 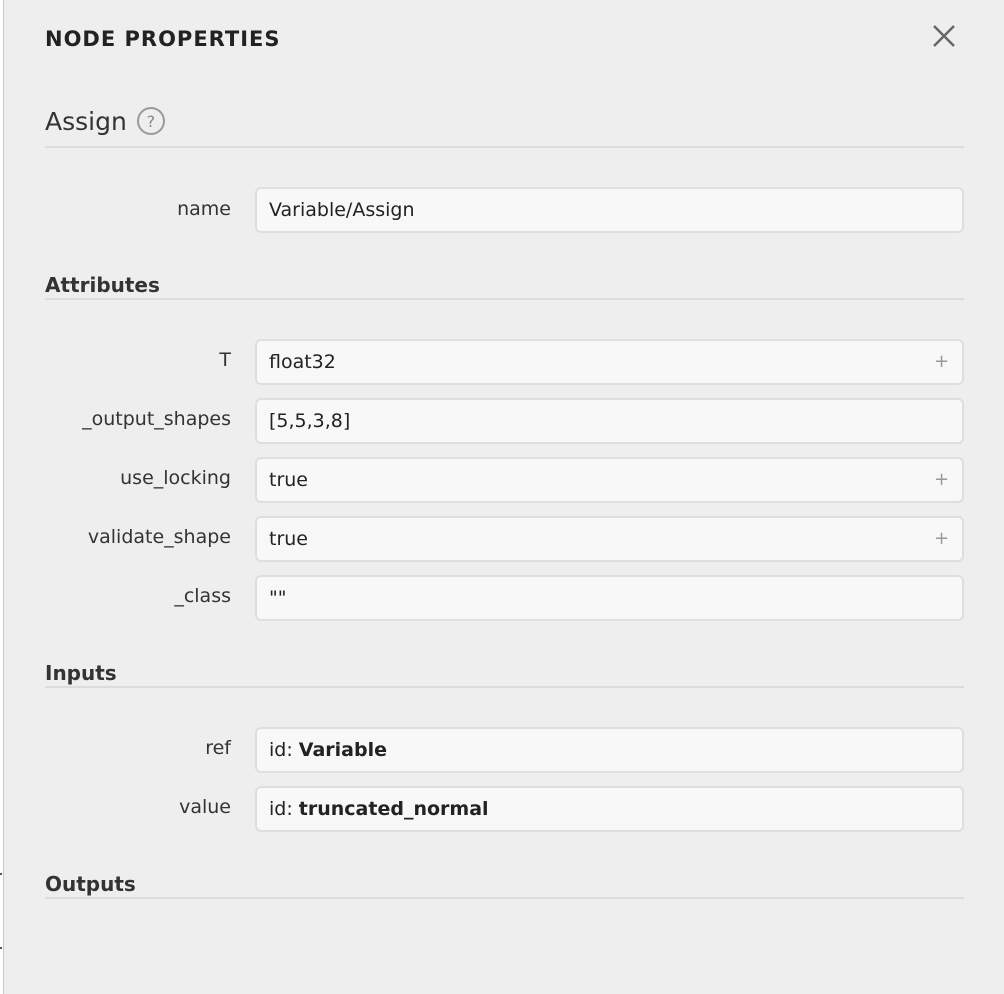 What do you see at coordinates (156, 419) in the screenshot?
I see `attribute-label-output-shapes: _output_shapes` at bounding box center [156, 419].